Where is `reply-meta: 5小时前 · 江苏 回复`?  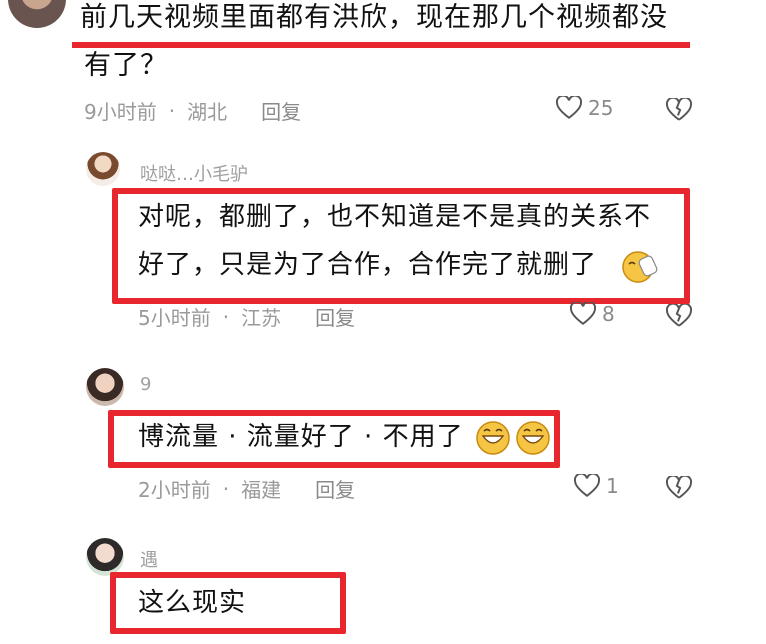
reply-meta: 5小时前 · 江苏 回复 is located at coordinates (246, 316).